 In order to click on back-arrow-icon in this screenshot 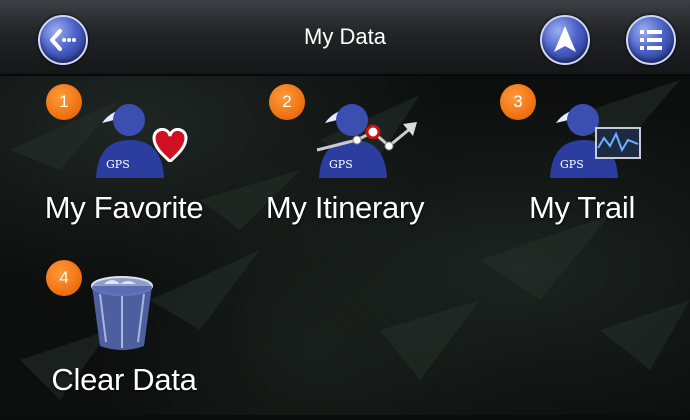, I will do `click(63, 40)`.